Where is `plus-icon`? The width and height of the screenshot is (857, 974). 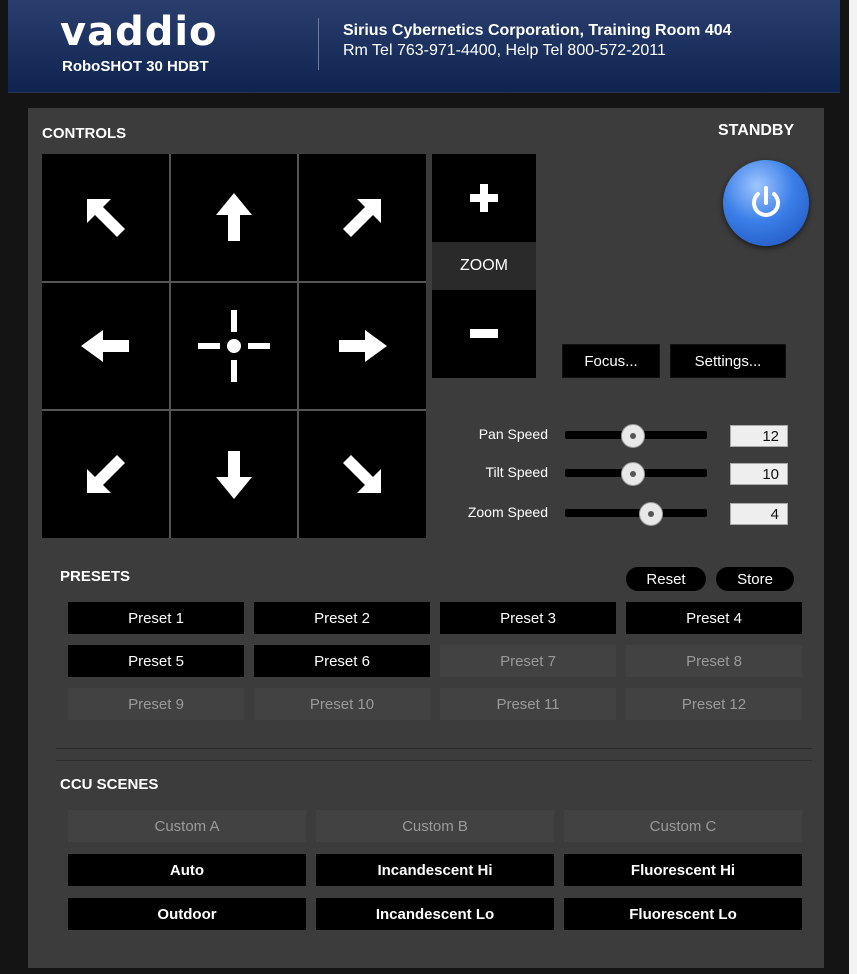
plus-icon is located at coordinates (484, 198).